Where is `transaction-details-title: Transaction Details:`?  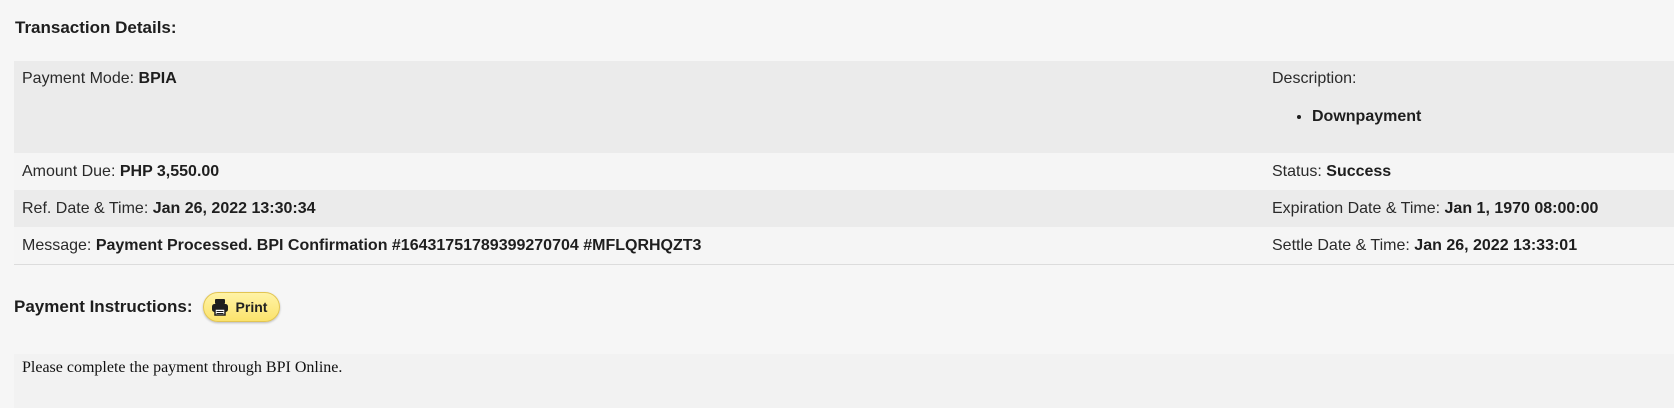
transaction-details-title: Transaction Details: is located at coordinates (96, 27).